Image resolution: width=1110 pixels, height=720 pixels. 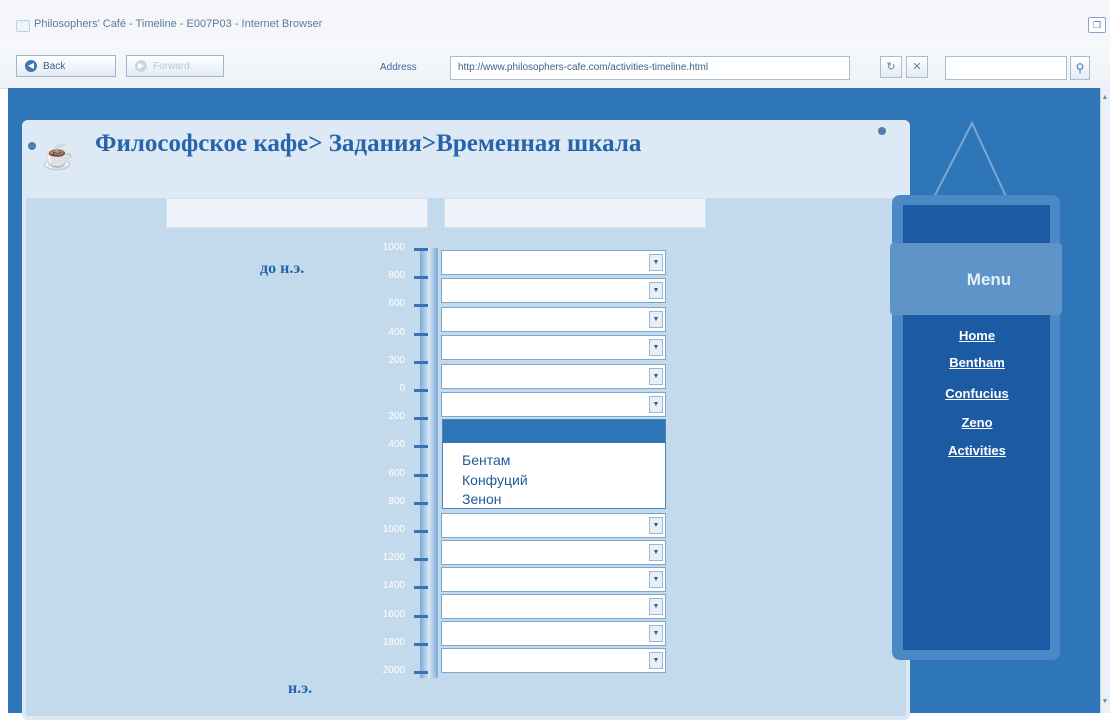 What do you see at coordinates (977, 422) in the screenshot?
I see `menu-link-zeno: Zeno` at bounding box center [977, 422].